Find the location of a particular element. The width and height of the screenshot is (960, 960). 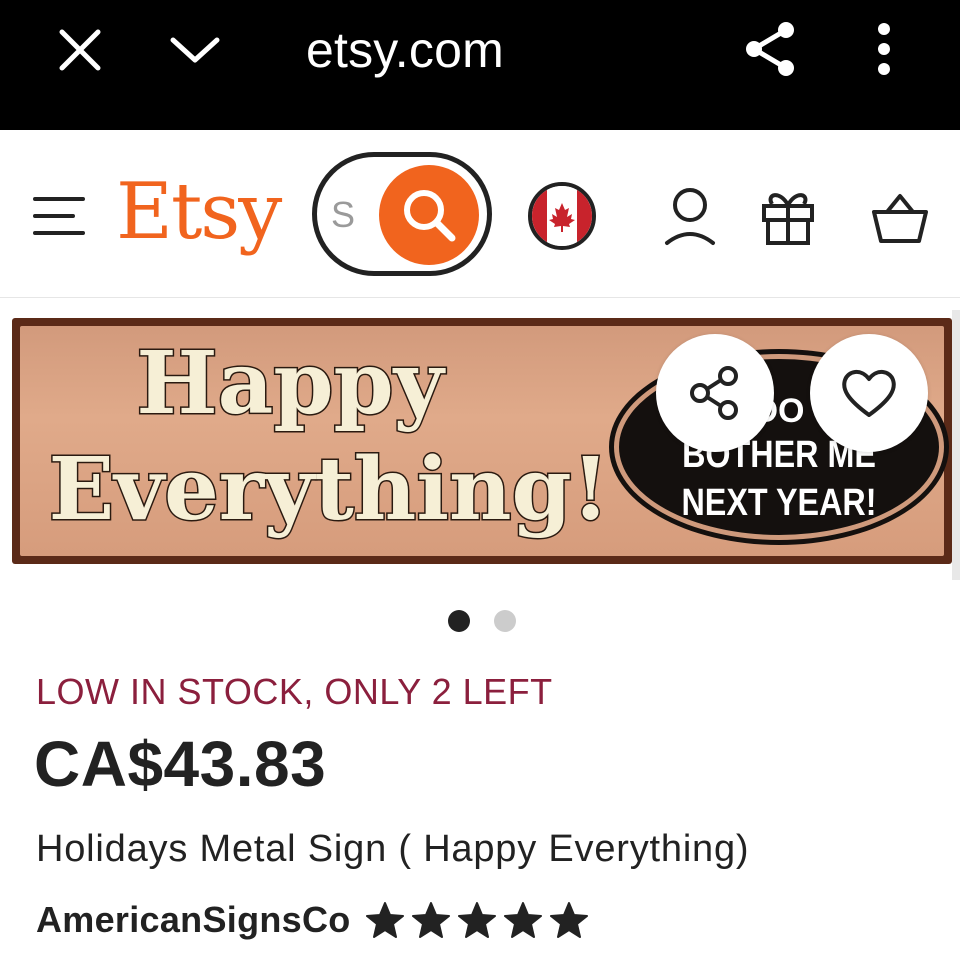

pager-dot-active is located at coordinates (459, 621).